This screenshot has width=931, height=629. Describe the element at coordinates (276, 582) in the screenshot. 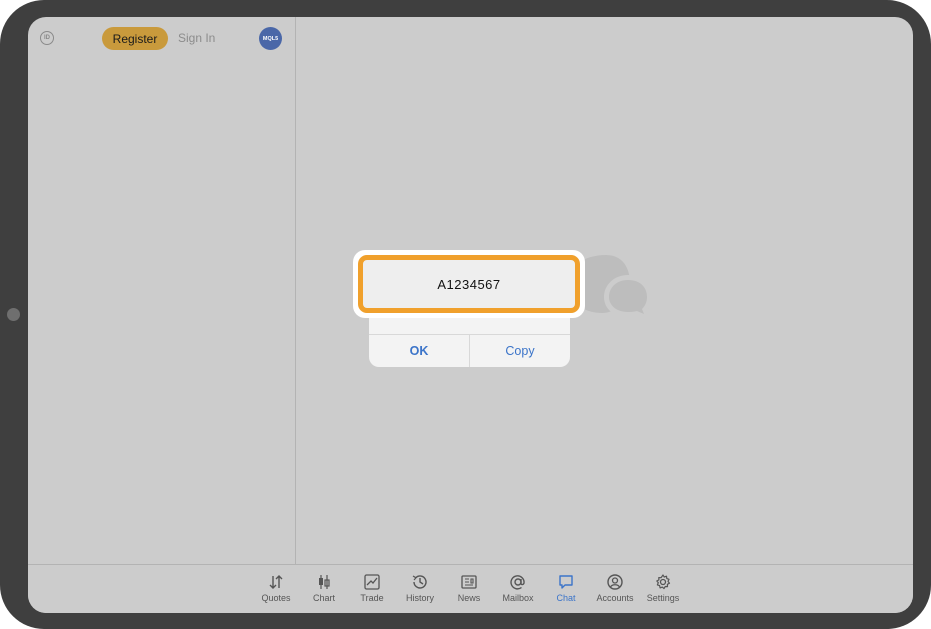

I see `arrows-updown-icon` at that location.